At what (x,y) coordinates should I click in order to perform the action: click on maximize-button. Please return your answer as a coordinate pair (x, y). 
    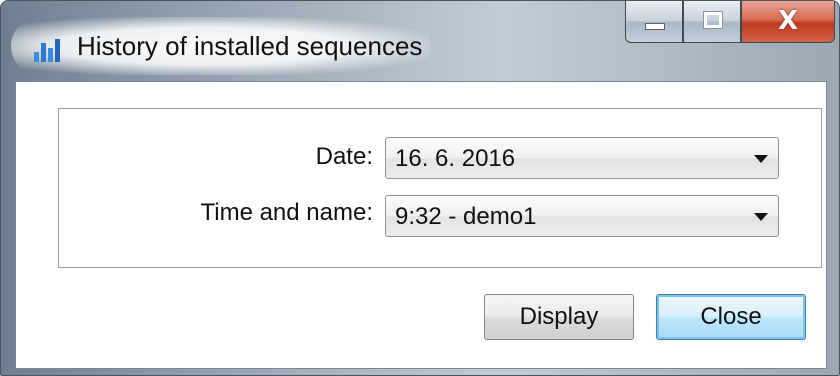
    Looking at the image, I should click on (712, 22).